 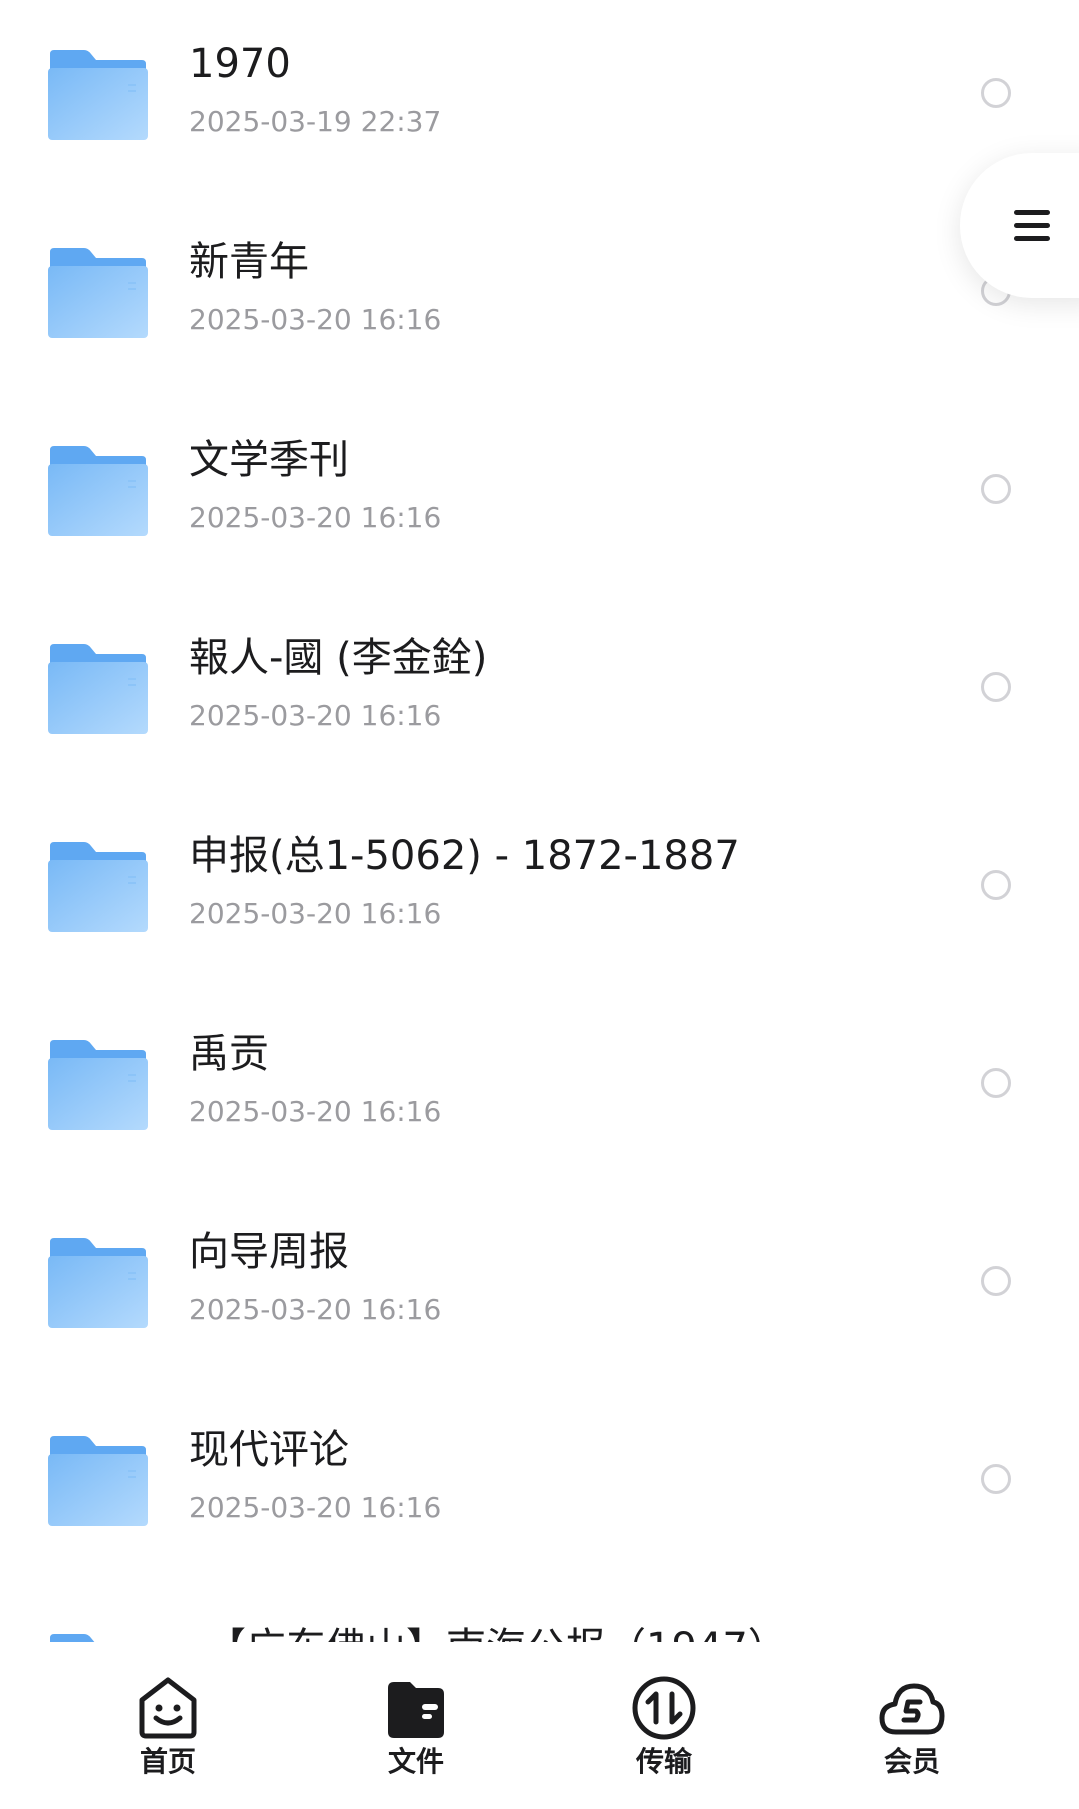 I want to click on tab-label: 传输, so click(x=663, y=1761).